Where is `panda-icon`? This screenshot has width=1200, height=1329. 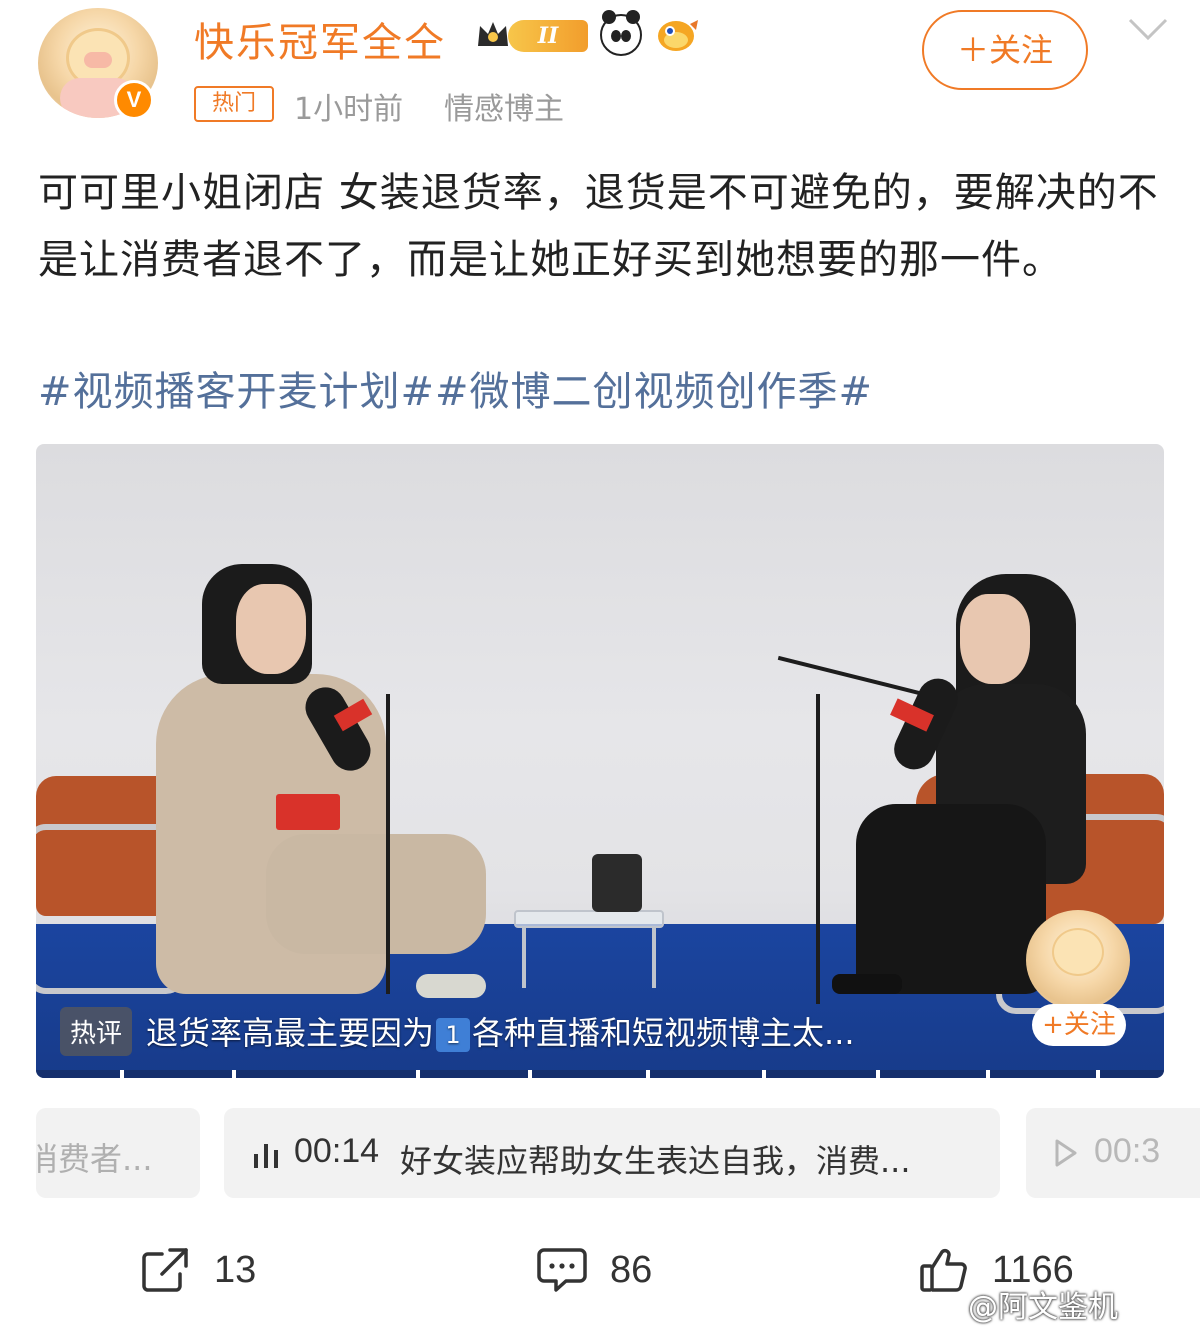
panda-icon is located at coordinates (621, 33).